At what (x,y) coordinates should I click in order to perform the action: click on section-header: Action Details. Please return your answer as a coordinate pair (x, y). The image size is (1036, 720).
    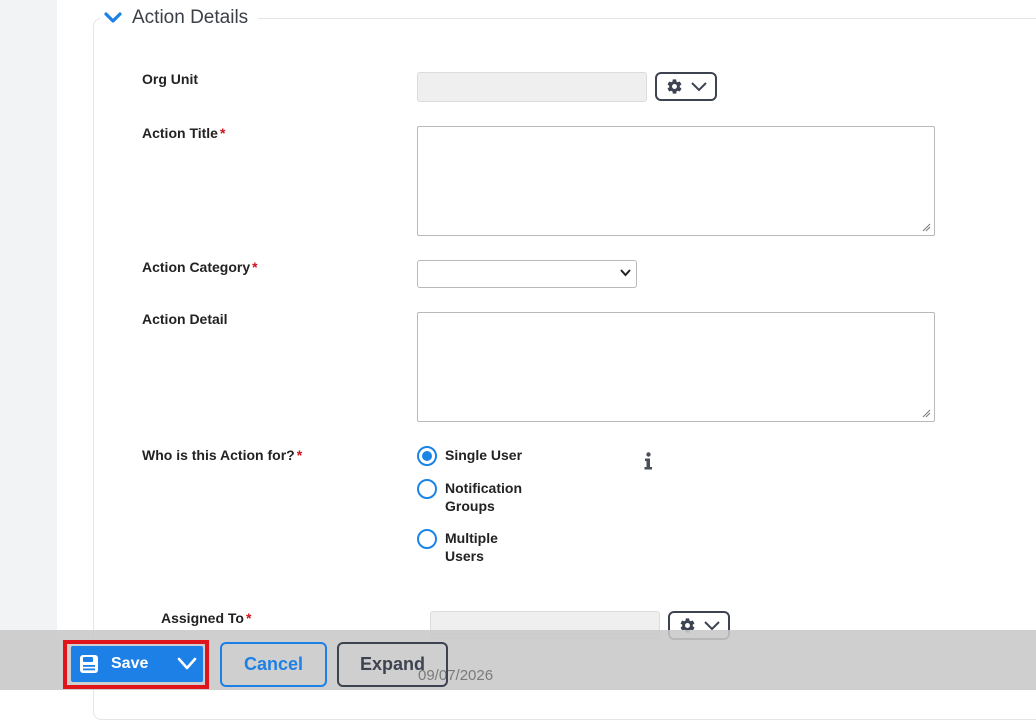
    Looking at the image, I should click on (179, 18).